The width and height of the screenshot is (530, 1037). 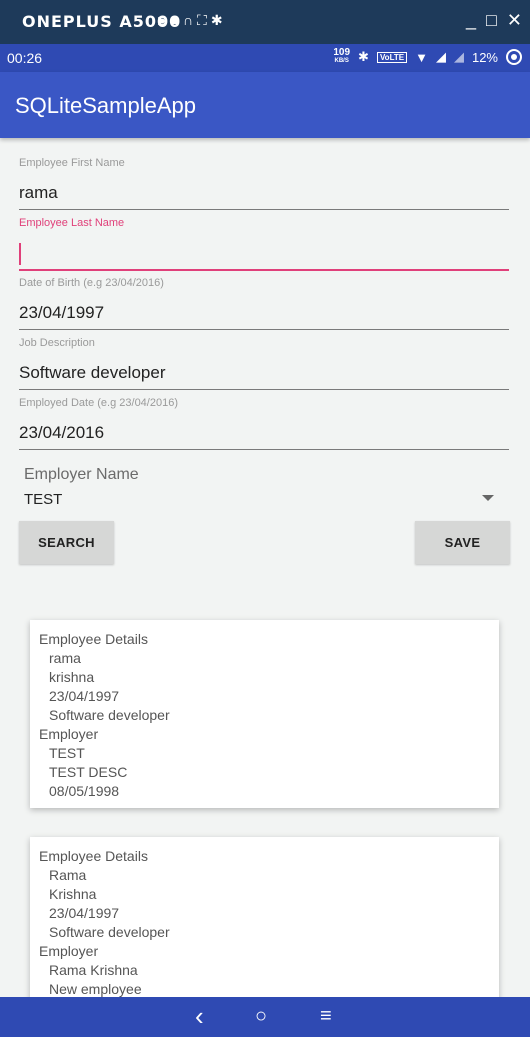 What do you see at coordinates (265, 58) in the screenshot?
I see `status-bar: 00:26 109 KB/S ✱ VoLTE ▼ ◢ ◢ 12%` at bounding box center [265, 58].